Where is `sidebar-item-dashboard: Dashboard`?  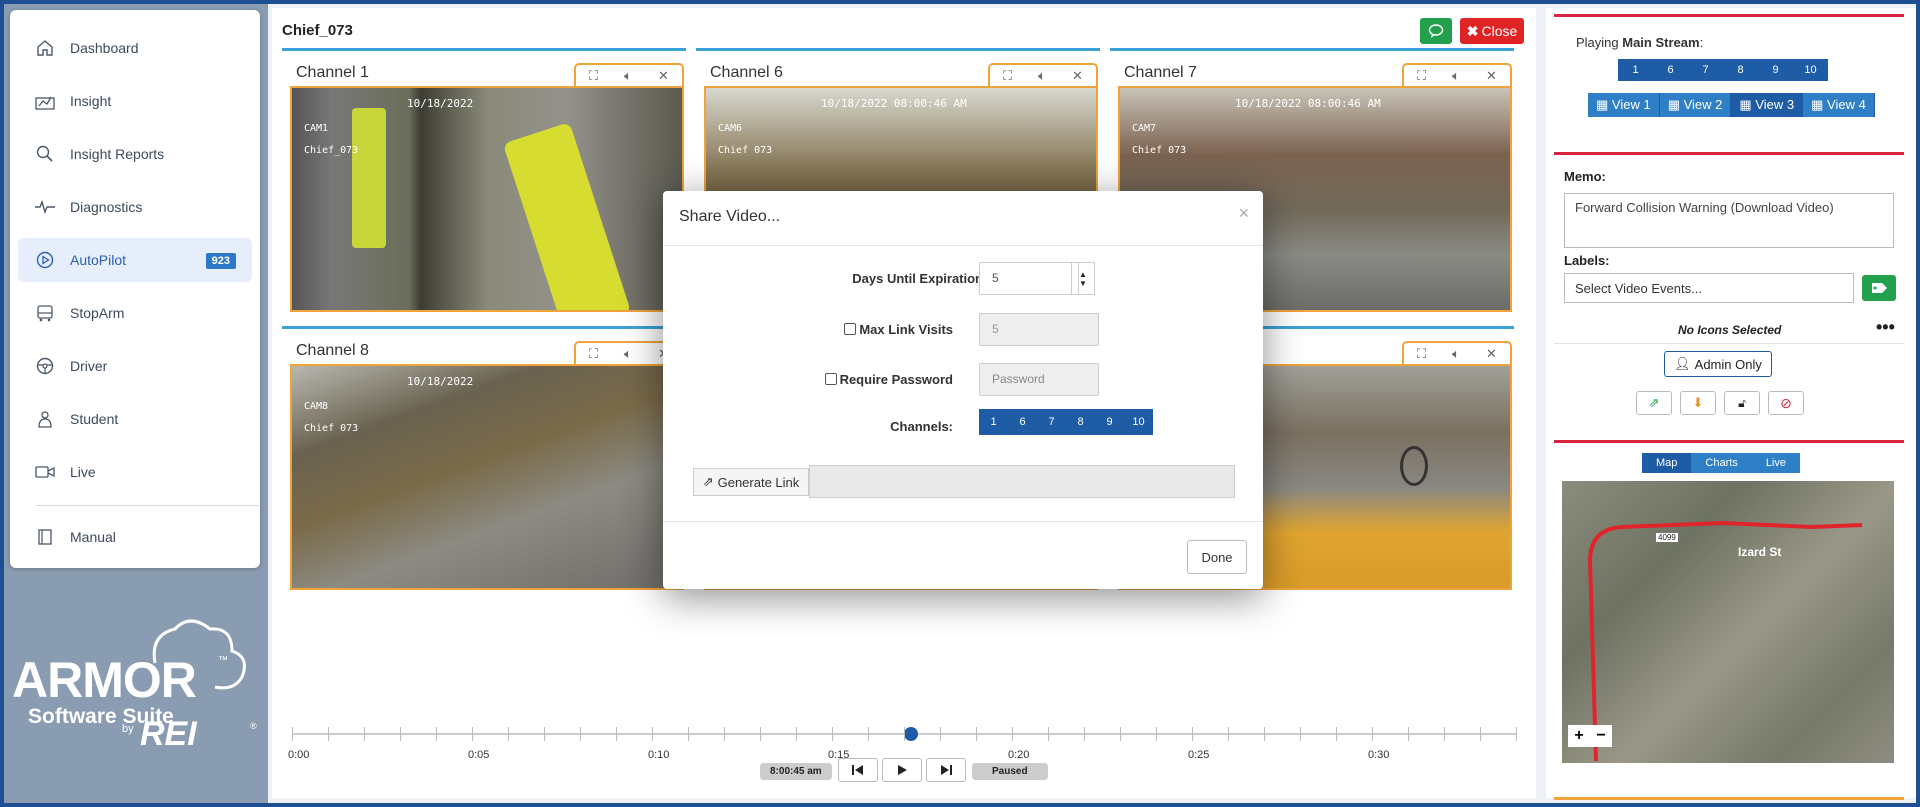 sidebar-item-dashboard: Dashboard is located at coordinates (135, 48).